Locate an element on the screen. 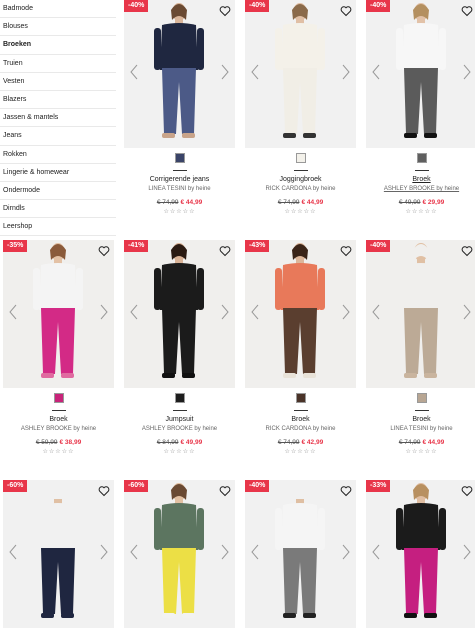  discount-badge: -35% is located at coordinates (15, 246).